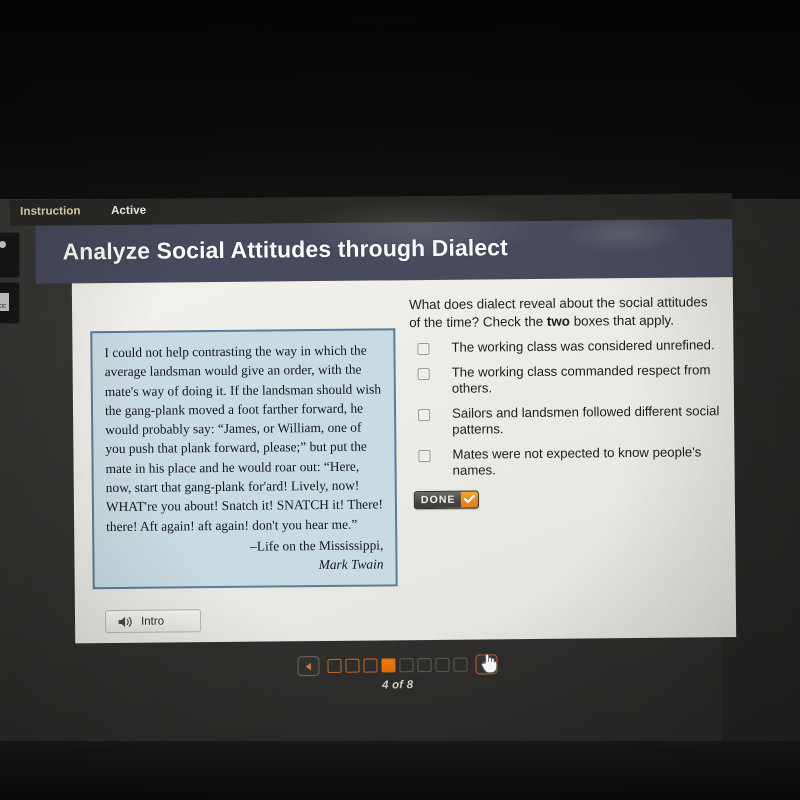 The height and width of the screenshot is (800, 800). I want to click on page-pip-current, so click(388, 665).